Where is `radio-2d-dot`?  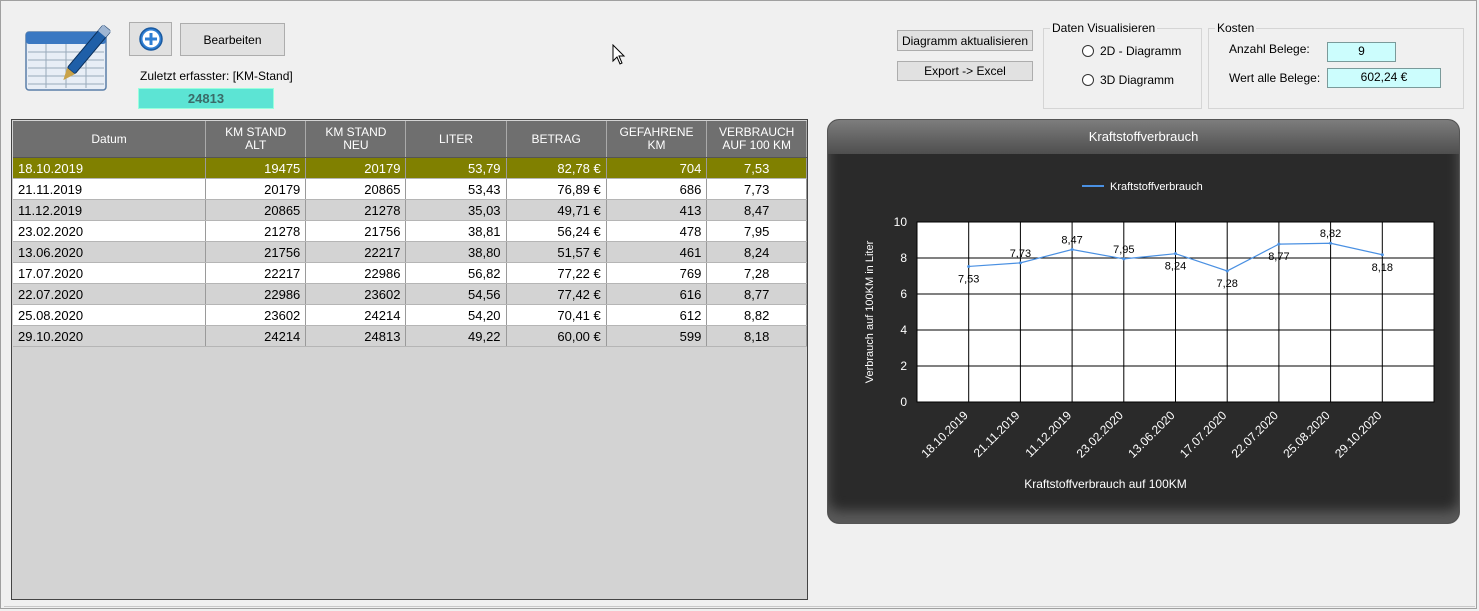 radio-2d-dot is located at coordinates (1088, 51).